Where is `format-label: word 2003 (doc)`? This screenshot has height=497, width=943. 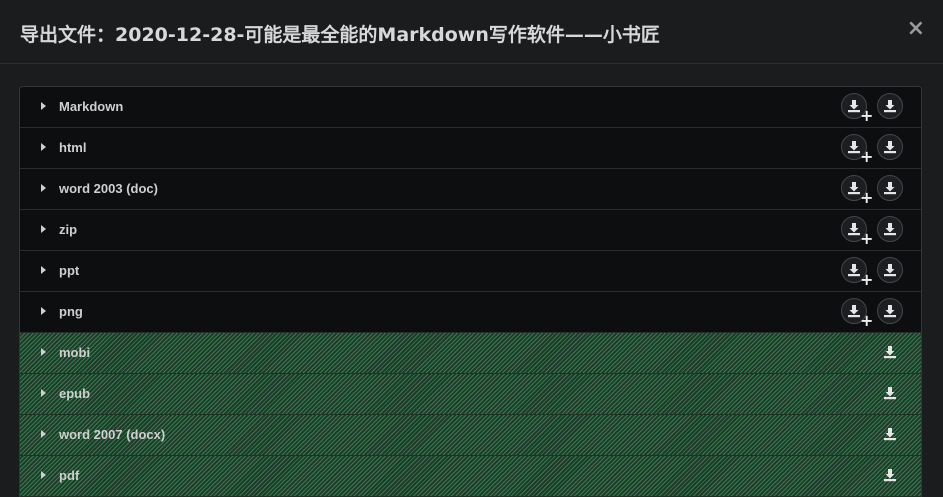 format-label: word 2003 (doc) is located at coordinates (108, 188).